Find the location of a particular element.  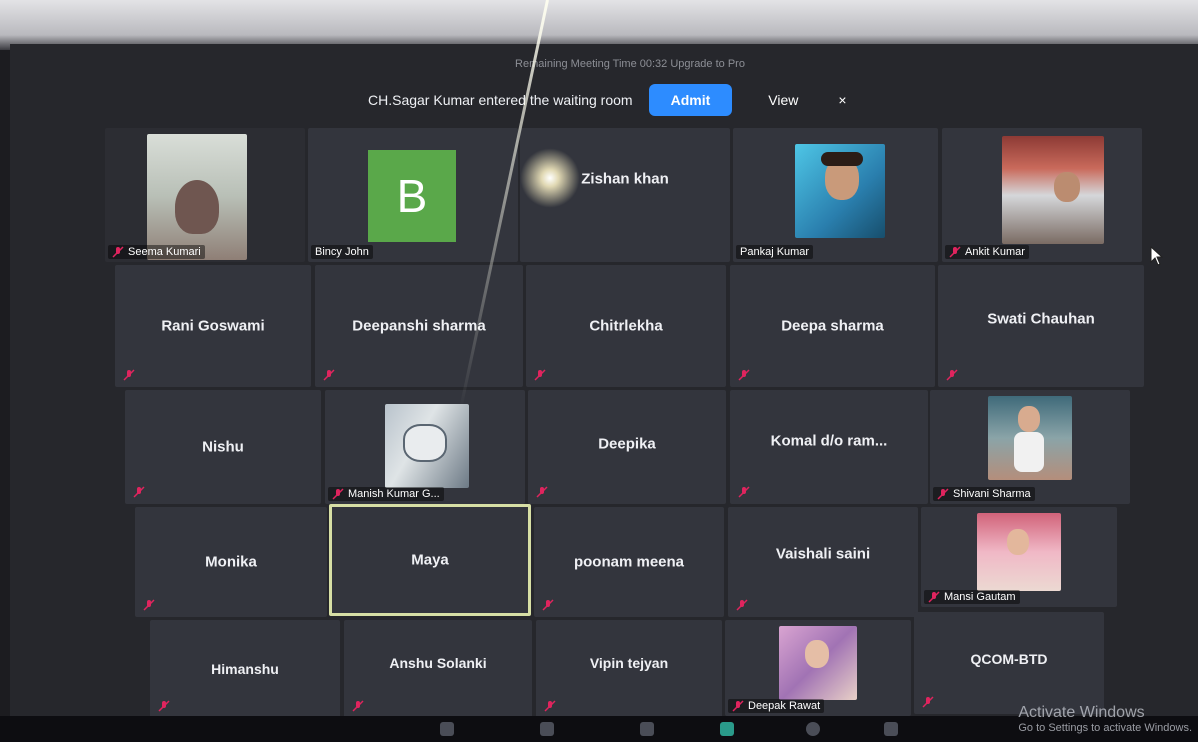

participant-name: Rani Goswami is located at coordinates (213, 326).